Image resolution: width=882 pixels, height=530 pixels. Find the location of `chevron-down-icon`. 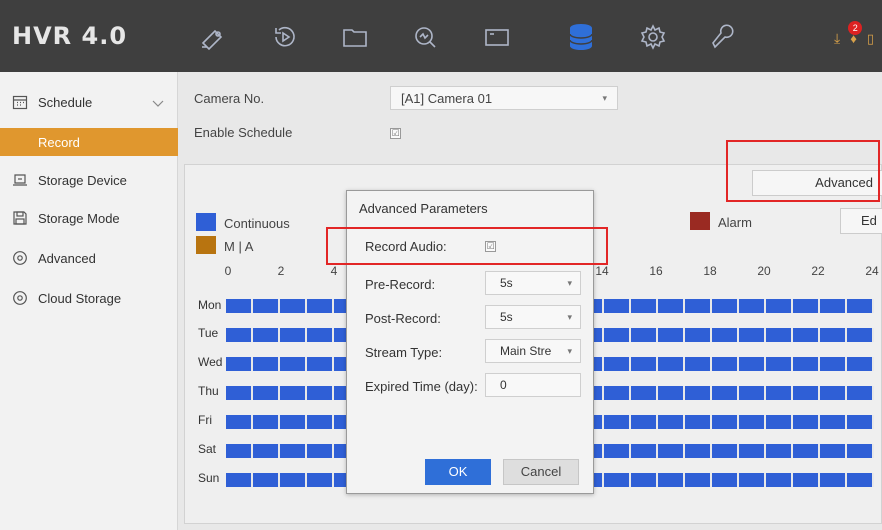

chevron-down-icon is located at coordinates (158, 103).